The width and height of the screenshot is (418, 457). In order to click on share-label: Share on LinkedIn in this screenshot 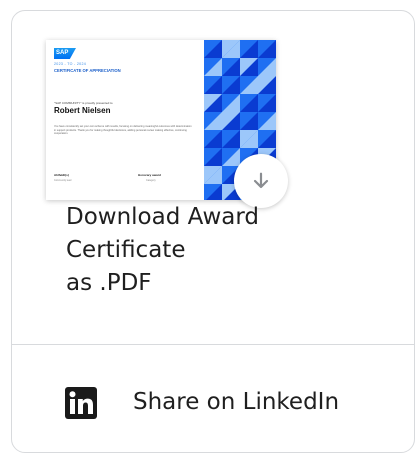, I will do `click(236, 402)`.